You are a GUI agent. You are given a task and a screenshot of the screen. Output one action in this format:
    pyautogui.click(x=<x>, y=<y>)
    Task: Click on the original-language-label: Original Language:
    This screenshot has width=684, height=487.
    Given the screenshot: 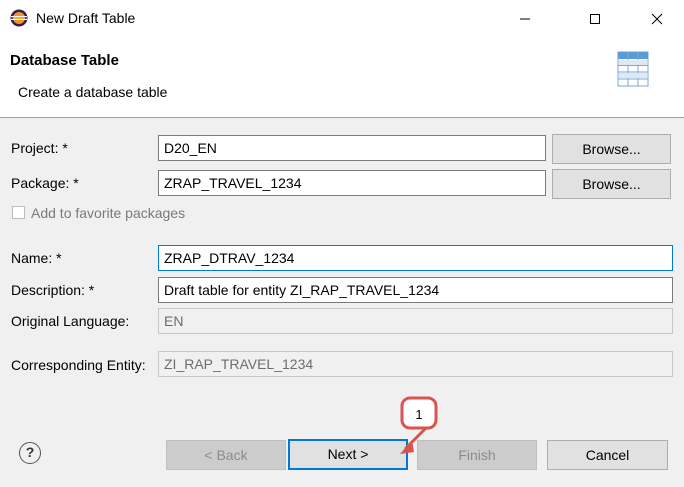 What is the action you would take?
    pyautogui.click(x=70, y=321)
    